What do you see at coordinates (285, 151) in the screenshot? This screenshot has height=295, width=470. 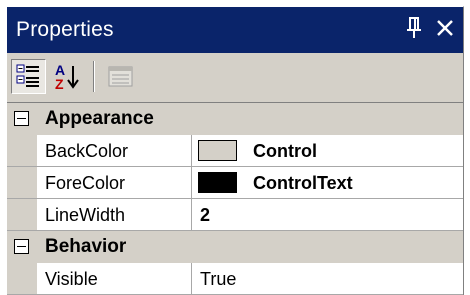 I see `property-value: Control` at bounding box center [285, 151].